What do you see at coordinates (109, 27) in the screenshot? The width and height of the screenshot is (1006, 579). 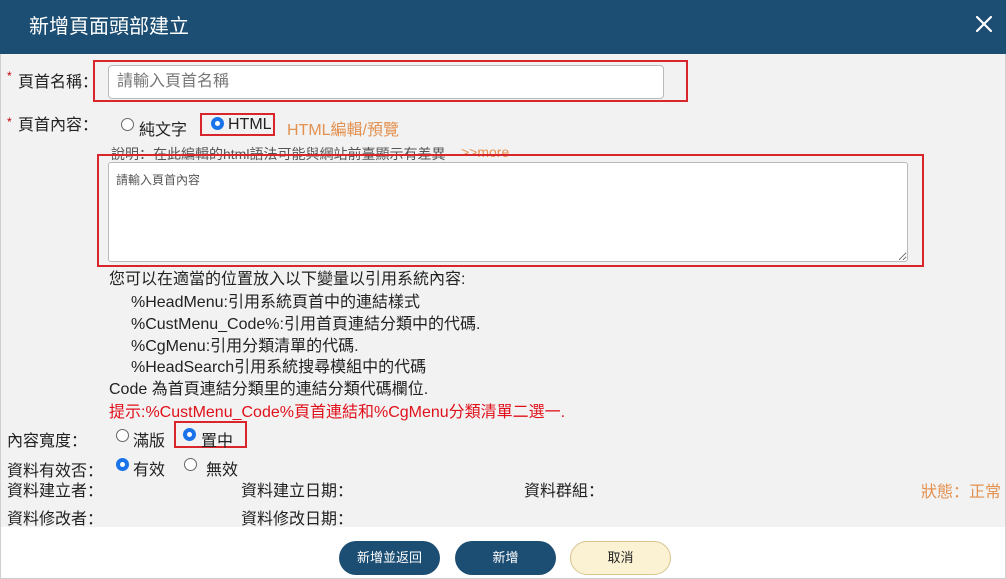 I see `dialog-title: 新增頁面頭部建立` at bounding box center [109, 27].